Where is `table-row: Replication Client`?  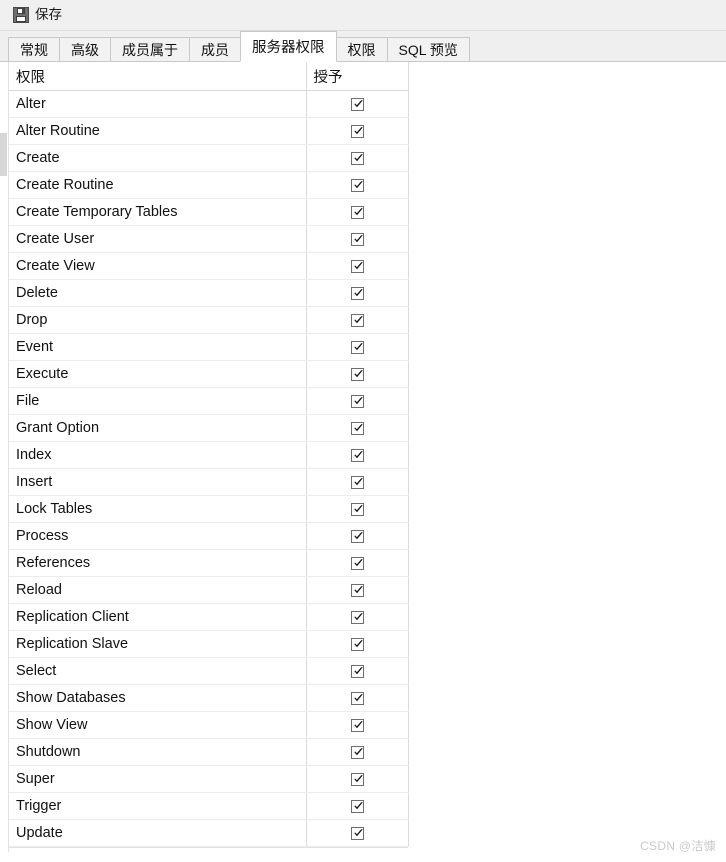 table-row: Replication Client is located at coordinates (209, 617).